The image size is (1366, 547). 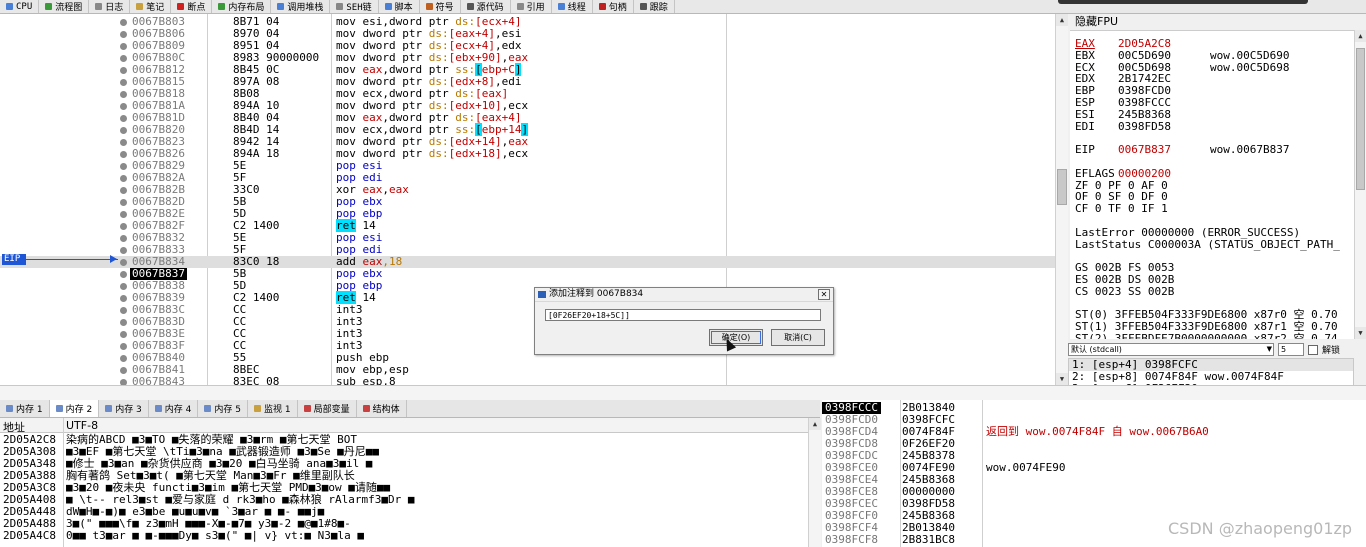 What do you see at coordinates (1218, 22) in the screenshot?
I see `hide-fpu-toggle: 隐藏FPU` at bounding box center [1218, 22].